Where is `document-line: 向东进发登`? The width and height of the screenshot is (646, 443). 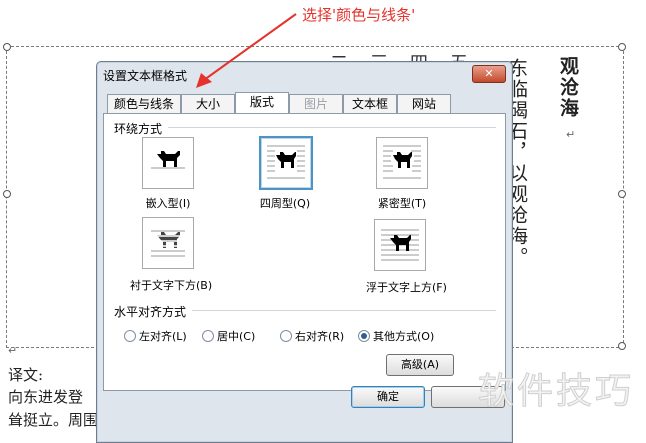 document-line: 向东进发登 is located at coordinates (46, 397).